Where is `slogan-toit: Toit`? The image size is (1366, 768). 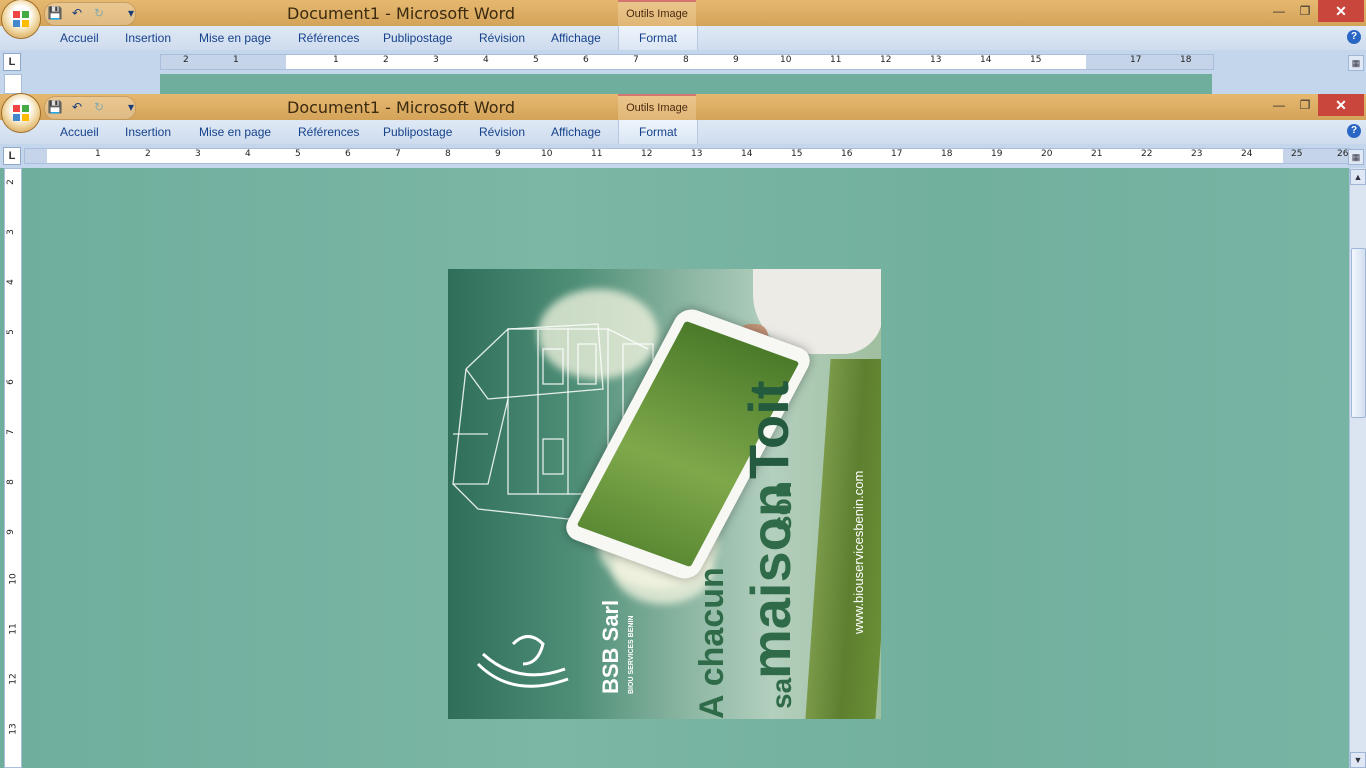 slogan-toit: Toit is located at coordinates (768, 429).